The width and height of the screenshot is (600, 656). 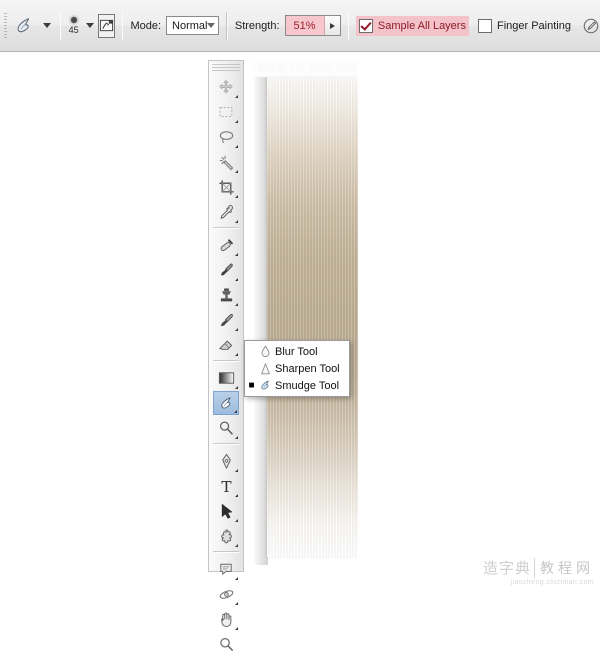 I want to click on pen-tool-icon, so click(x=226, y=461).